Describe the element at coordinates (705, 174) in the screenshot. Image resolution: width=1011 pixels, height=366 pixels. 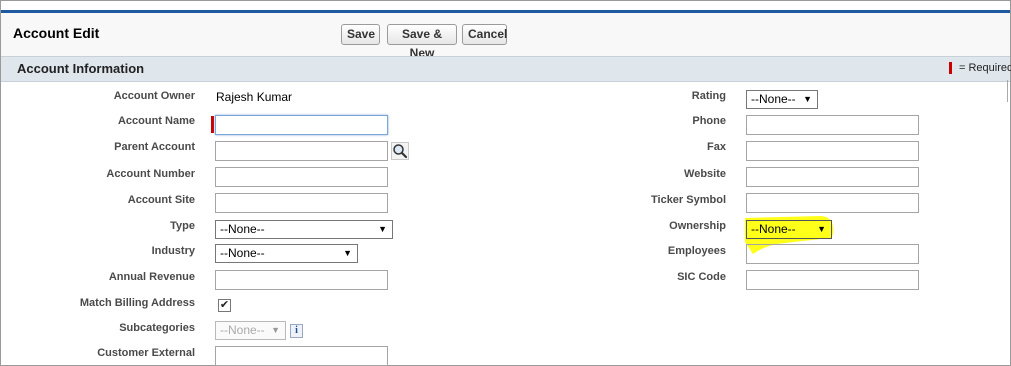
I see `label-website: Website` at that location.